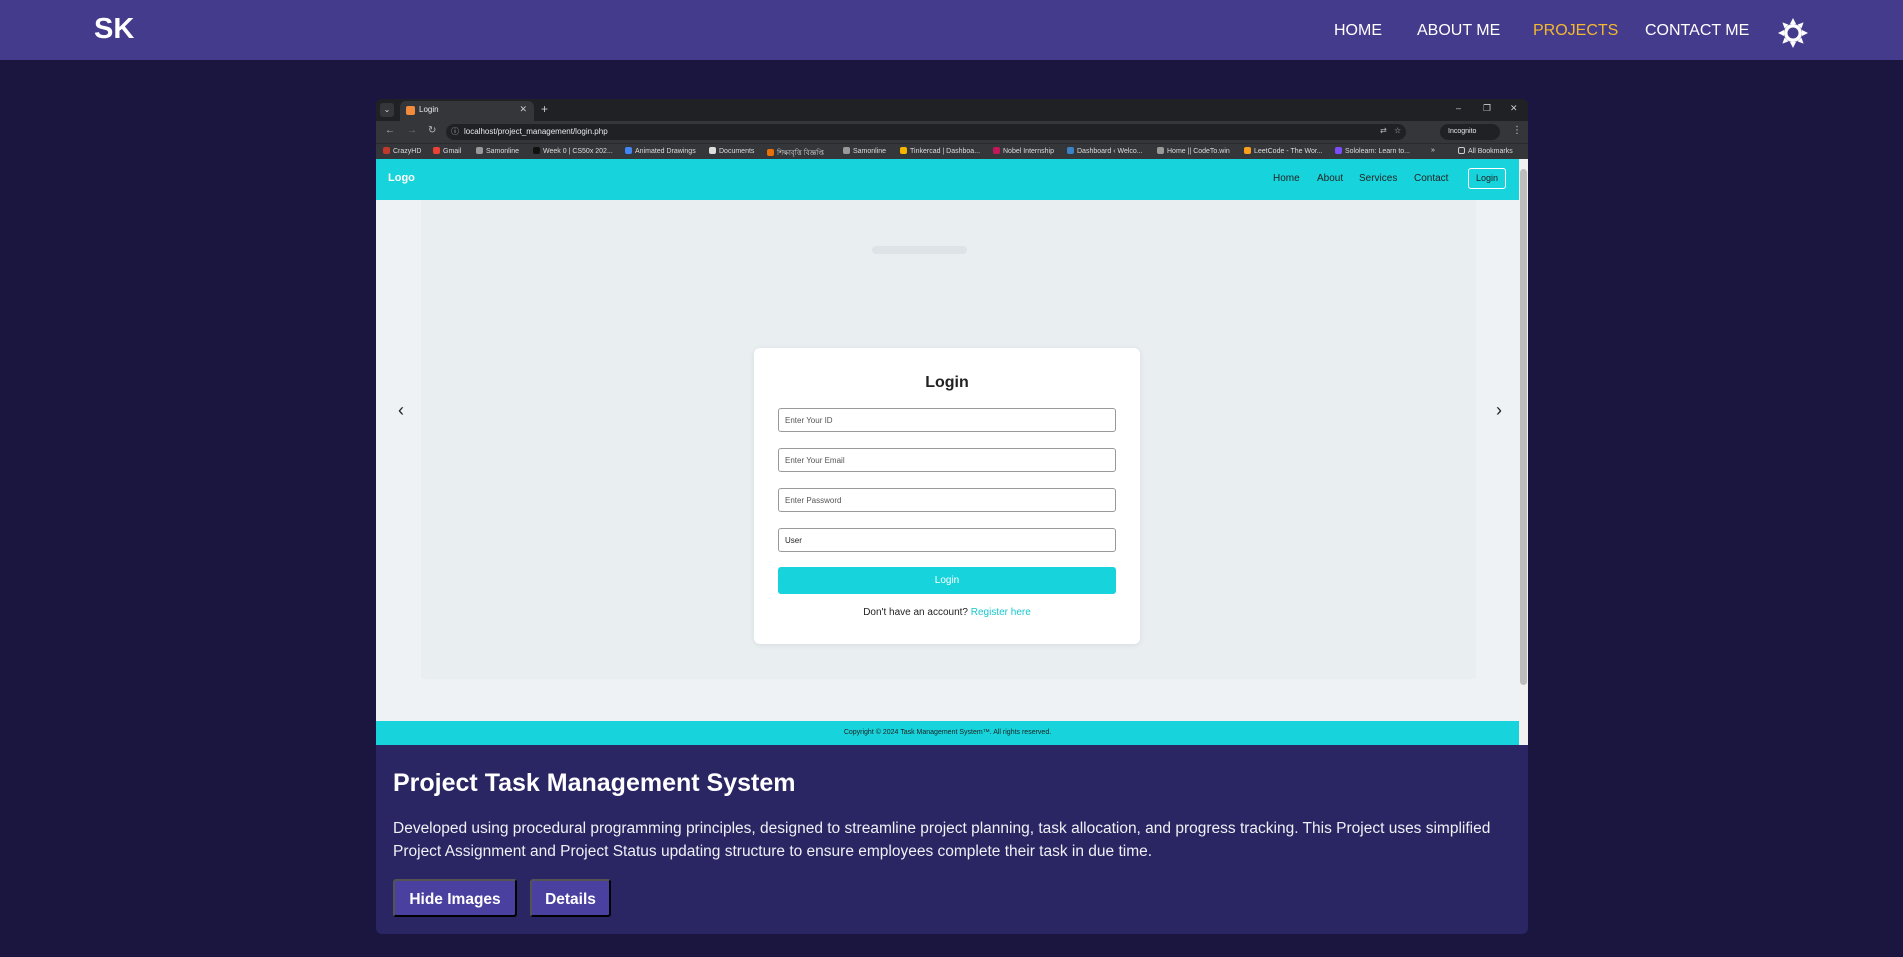 The height and width of the screenshot is (957, 1903). I want to click on site-info-icon: ⓘ, so click(455, 131).